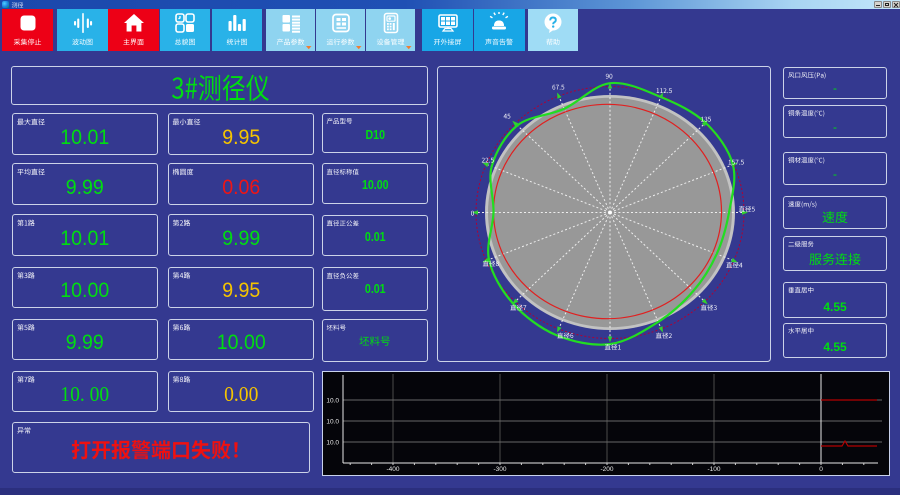 The height and width of the screenshot is (495, 900). What do you see at coordinates (821, 469) in the screenshot?
I see `svg-text: 0` at bounding box center [821, 469].